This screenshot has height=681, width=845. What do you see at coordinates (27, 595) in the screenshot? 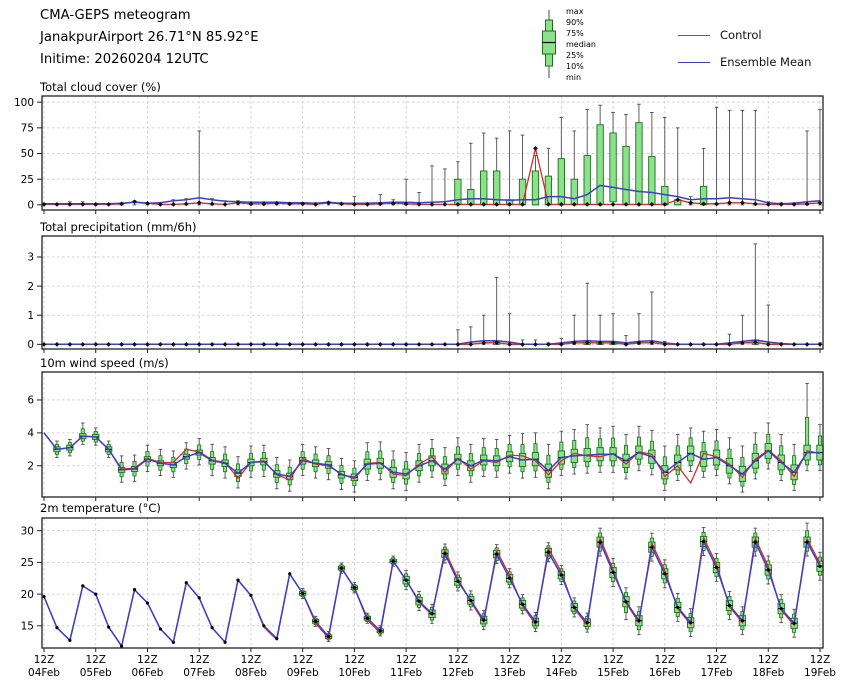
I see `svg-text: 20` at bounding box center [27, 595].